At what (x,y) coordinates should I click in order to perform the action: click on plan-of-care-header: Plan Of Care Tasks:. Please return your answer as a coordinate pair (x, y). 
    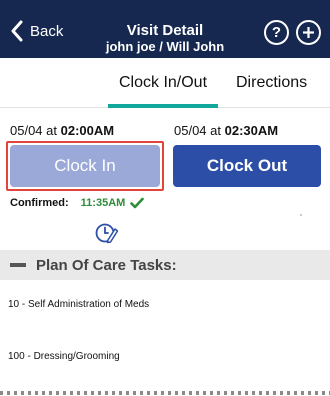
    Looking at the image, I should click on (165, 265).